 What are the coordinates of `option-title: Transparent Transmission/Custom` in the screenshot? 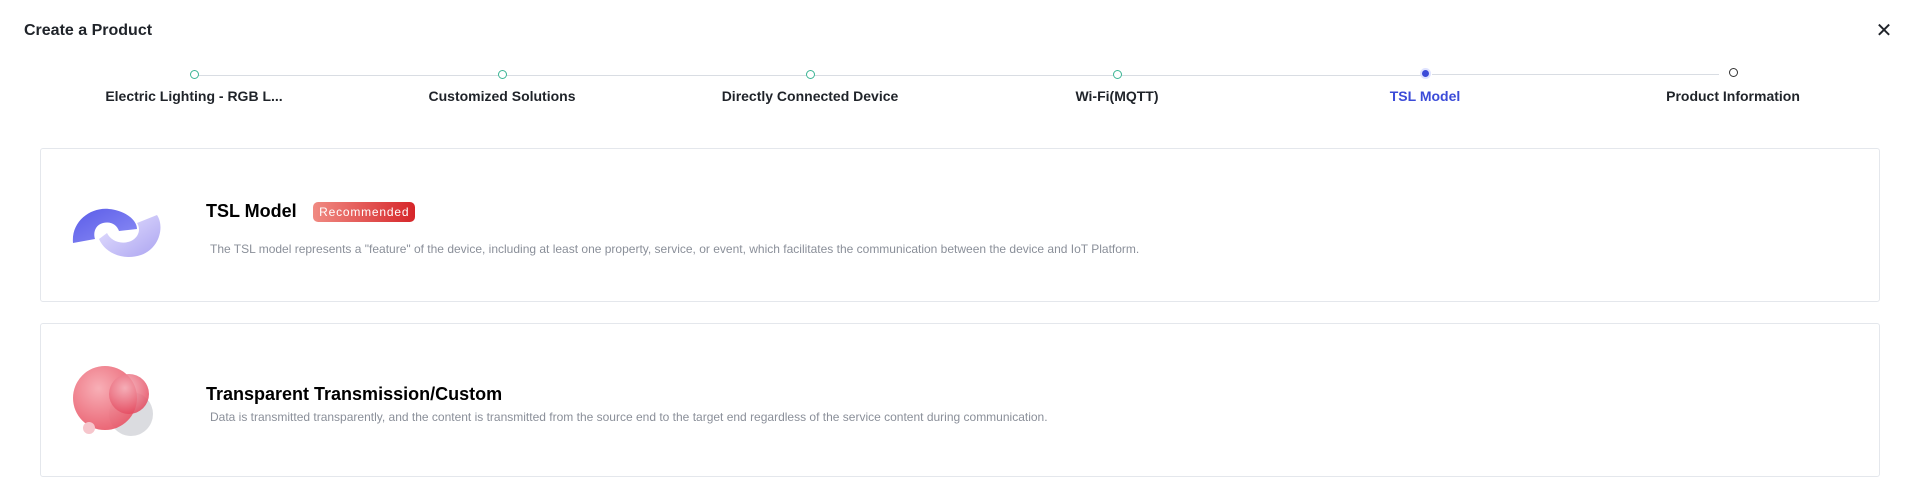 It's located at (354, 394).